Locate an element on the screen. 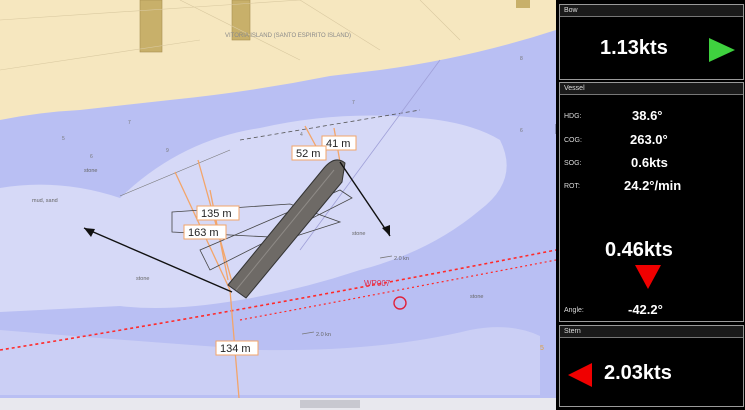 The width and height of the screenshot is (745, 410). distance-label-52: 52 m is located at coordinates (309, 153).